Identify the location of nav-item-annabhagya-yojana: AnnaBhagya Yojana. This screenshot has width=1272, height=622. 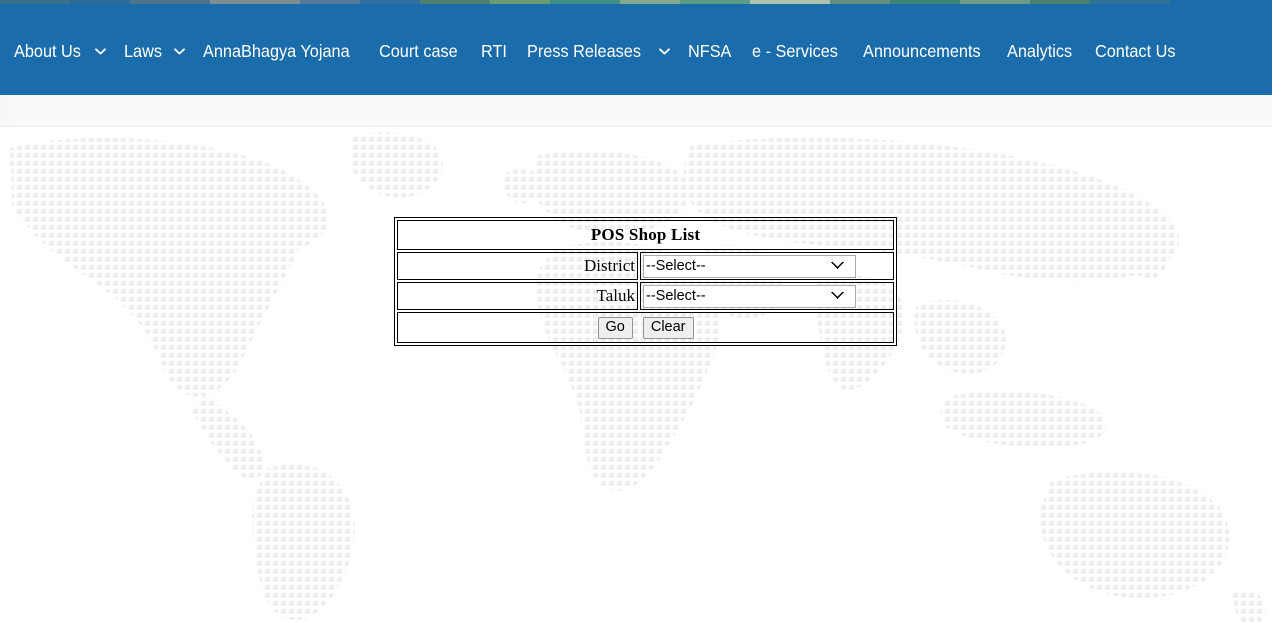
(282, 51).